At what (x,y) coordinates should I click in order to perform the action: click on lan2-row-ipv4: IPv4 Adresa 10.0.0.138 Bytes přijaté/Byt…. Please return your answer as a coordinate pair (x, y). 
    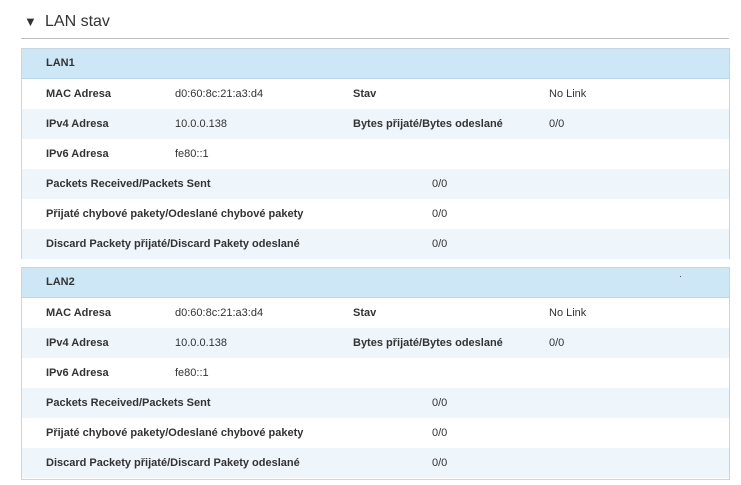
    Looking at the image, I should click on (375, 343).